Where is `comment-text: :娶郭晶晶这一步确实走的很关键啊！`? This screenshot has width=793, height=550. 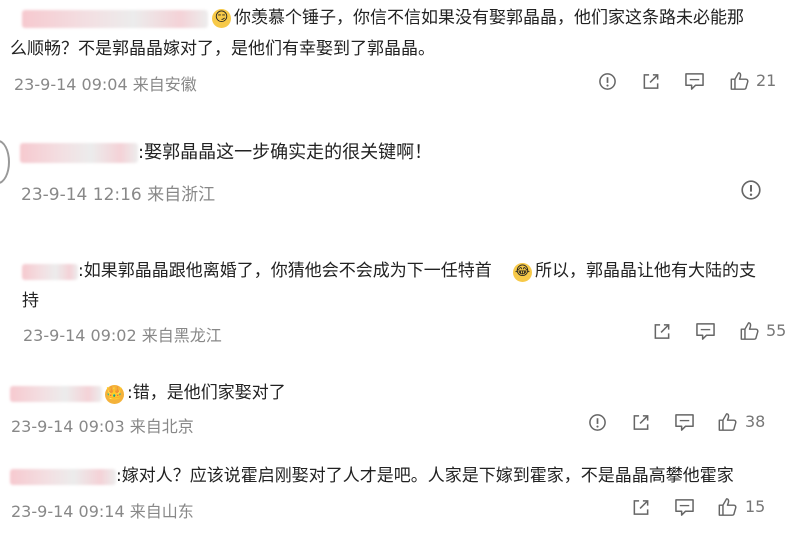
comment-text: :娶郭晶晶这一步确实走的很关键啊！ is located at coordinates (285, 152).